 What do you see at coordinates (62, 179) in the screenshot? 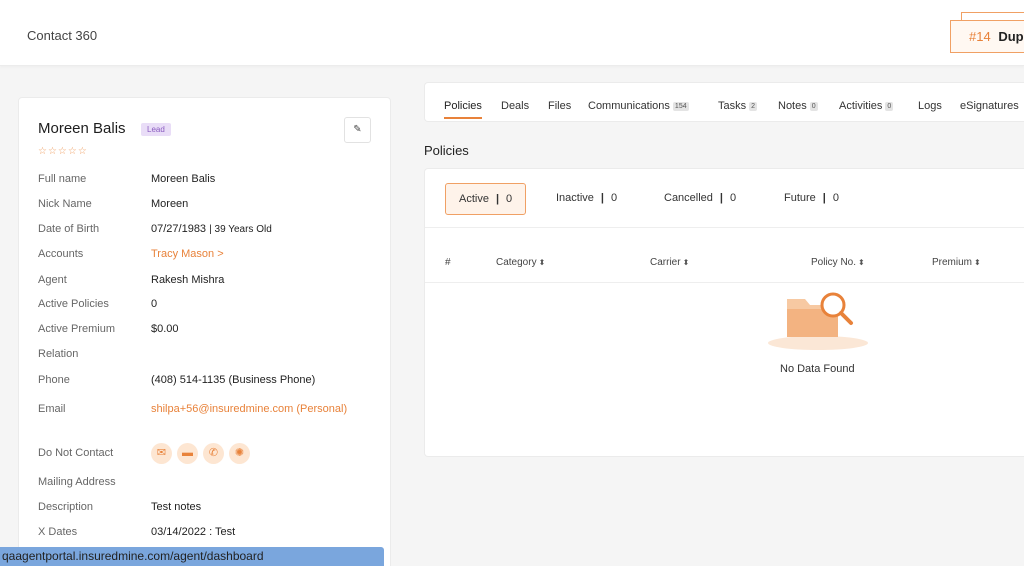
I see `field-label: Full name` at bounding box center [62, 179].